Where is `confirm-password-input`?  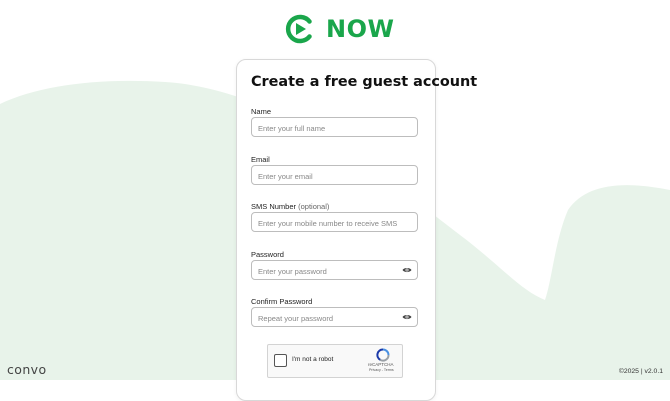
confirm-password-input is located at coordinates (334, 318).